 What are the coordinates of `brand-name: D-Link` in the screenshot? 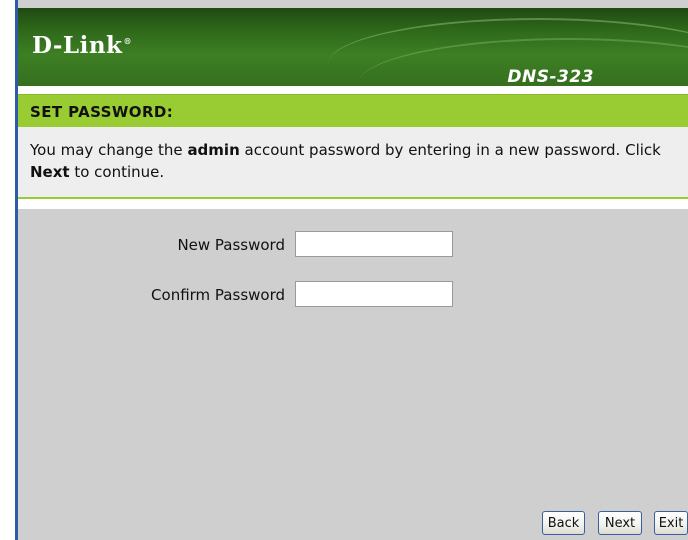 It's located at (77, 45).